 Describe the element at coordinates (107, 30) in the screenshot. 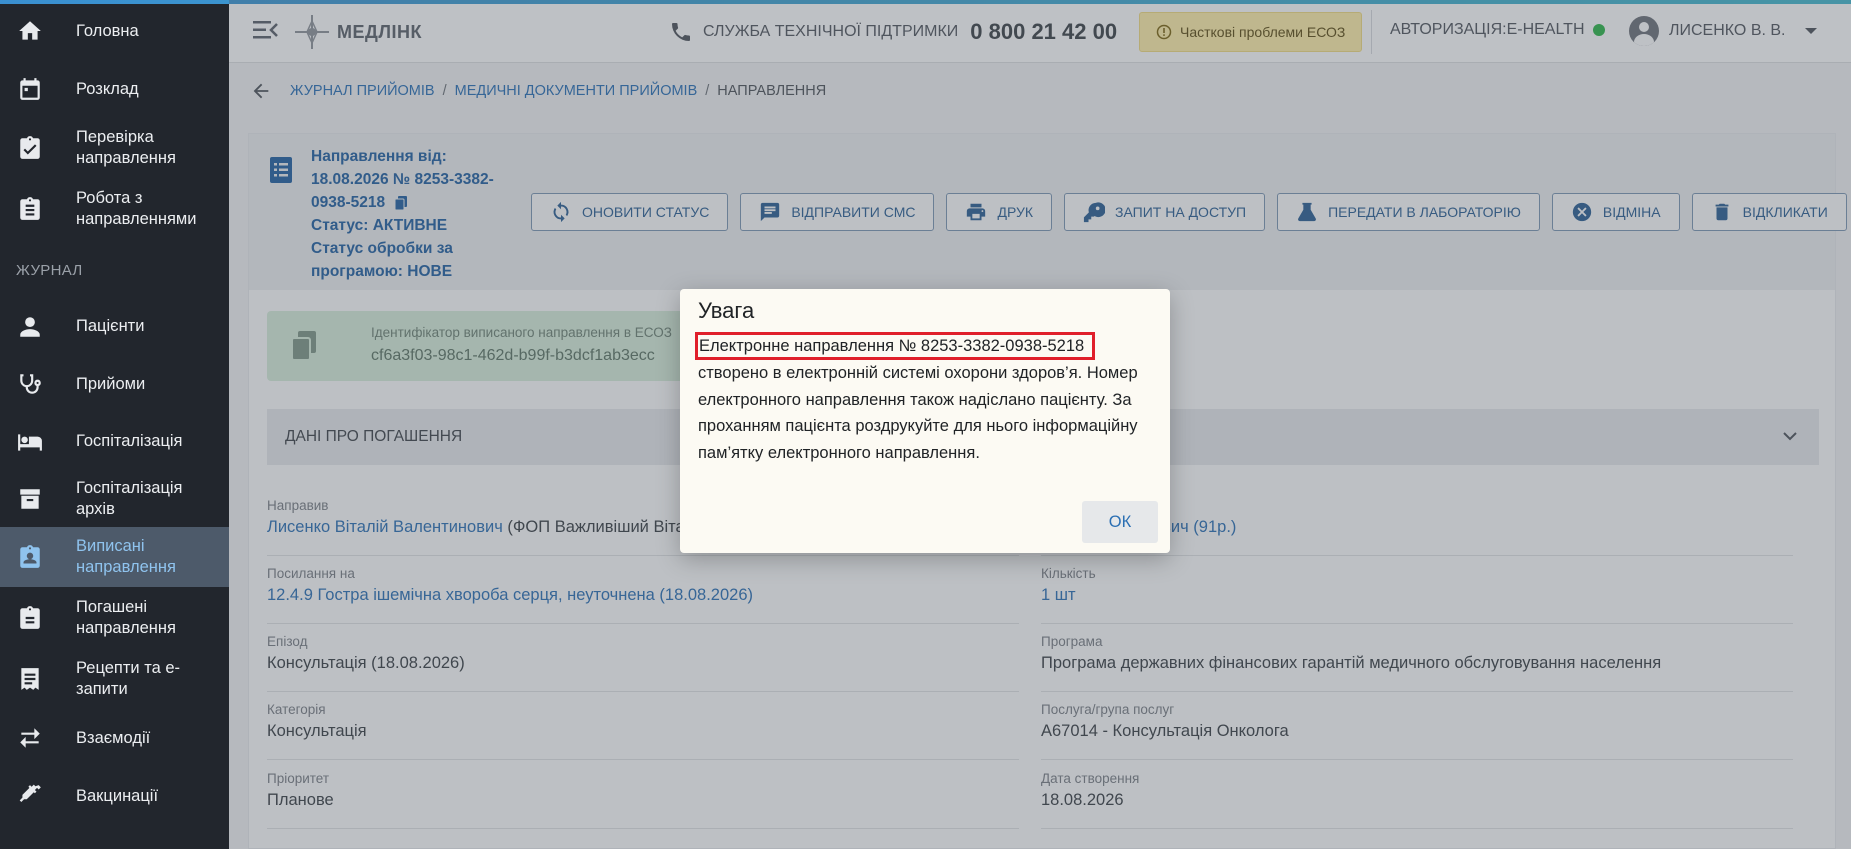

I see `sidebar-item-label: Головна` at that location.